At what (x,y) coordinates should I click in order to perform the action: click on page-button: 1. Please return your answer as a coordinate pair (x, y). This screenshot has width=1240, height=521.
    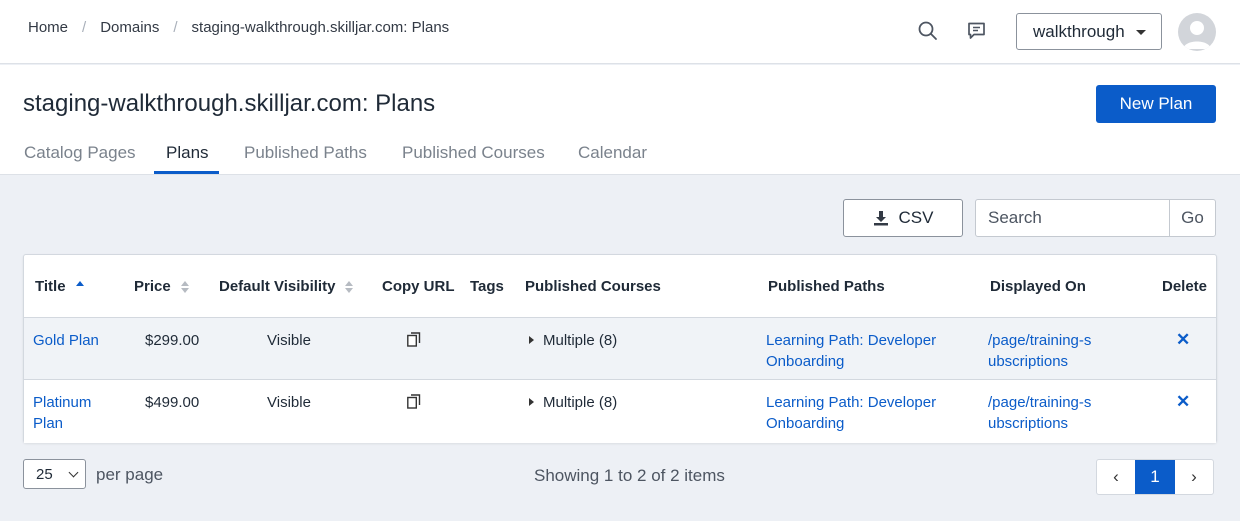
    Looking at the image, I should click on (1155, 477).